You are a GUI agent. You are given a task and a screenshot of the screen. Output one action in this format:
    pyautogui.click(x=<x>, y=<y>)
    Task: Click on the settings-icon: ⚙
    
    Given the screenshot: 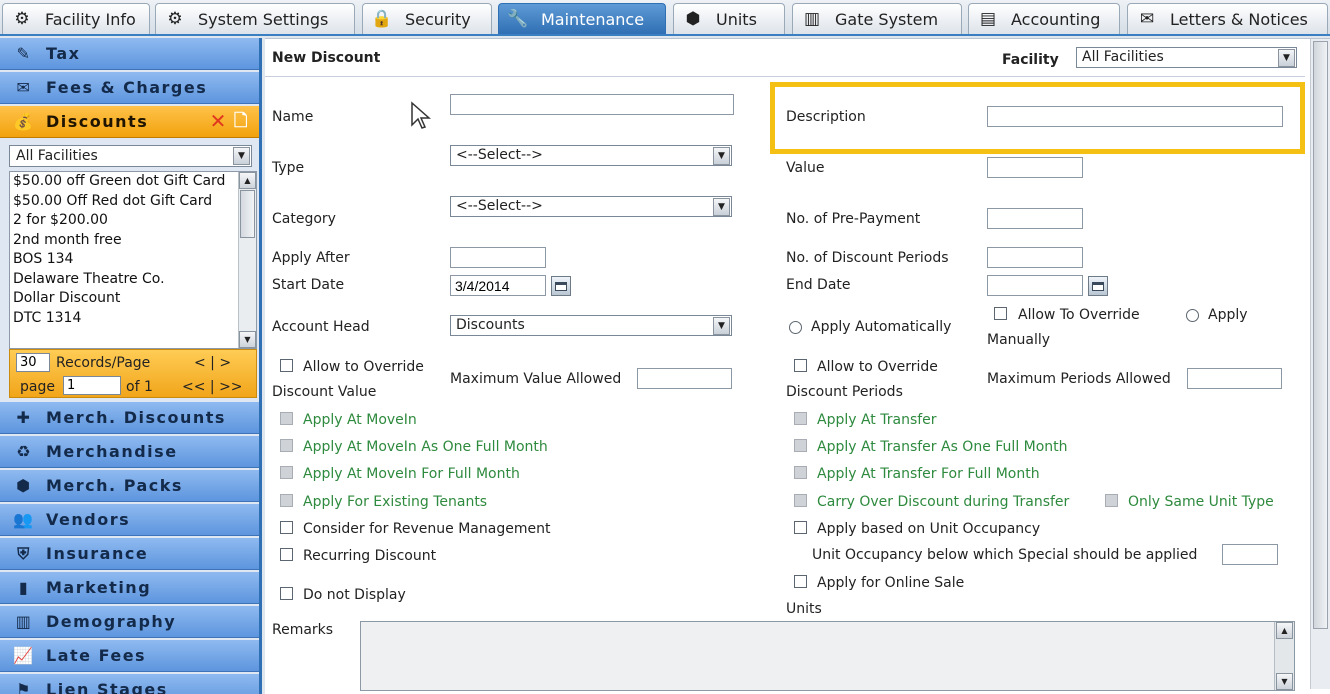 What is the action you would take?
    pyautogui.click(x=175, y=19)
    